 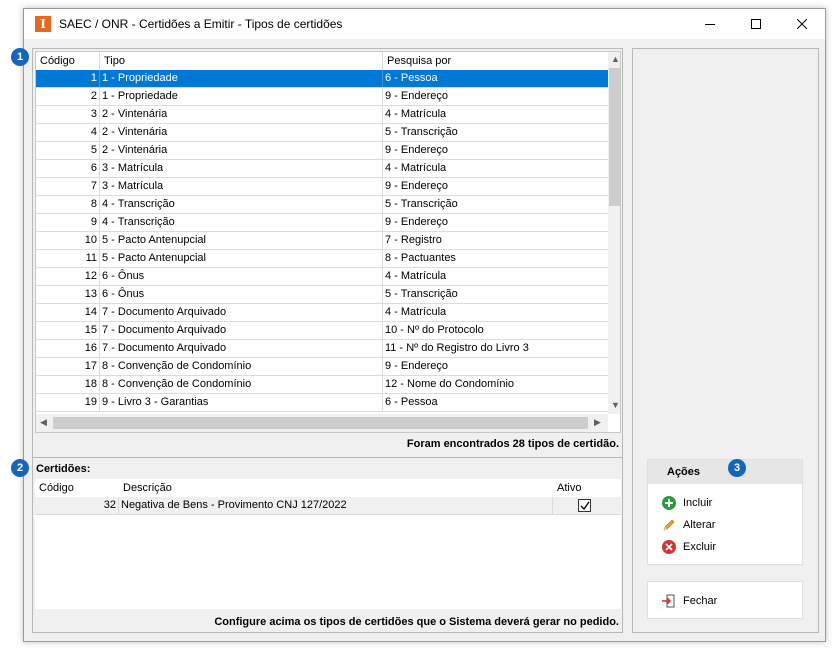 What do you see at coordinates (700, 601) in the screenshot?
I see `fechar-label: Fechar` at bounding box center [700, 601].